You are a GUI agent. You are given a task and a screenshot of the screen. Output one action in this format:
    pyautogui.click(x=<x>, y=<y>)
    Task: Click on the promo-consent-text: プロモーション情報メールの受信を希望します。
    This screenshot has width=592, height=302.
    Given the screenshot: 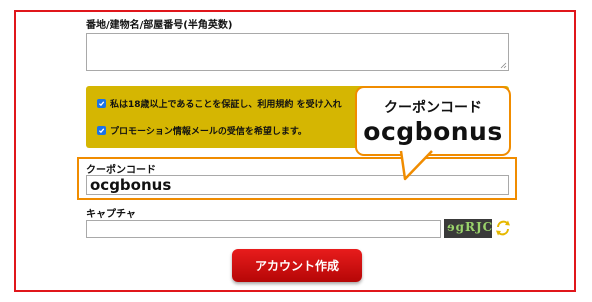 What is the action you would take?
    pyautogui.click(x=208, y=132)
    